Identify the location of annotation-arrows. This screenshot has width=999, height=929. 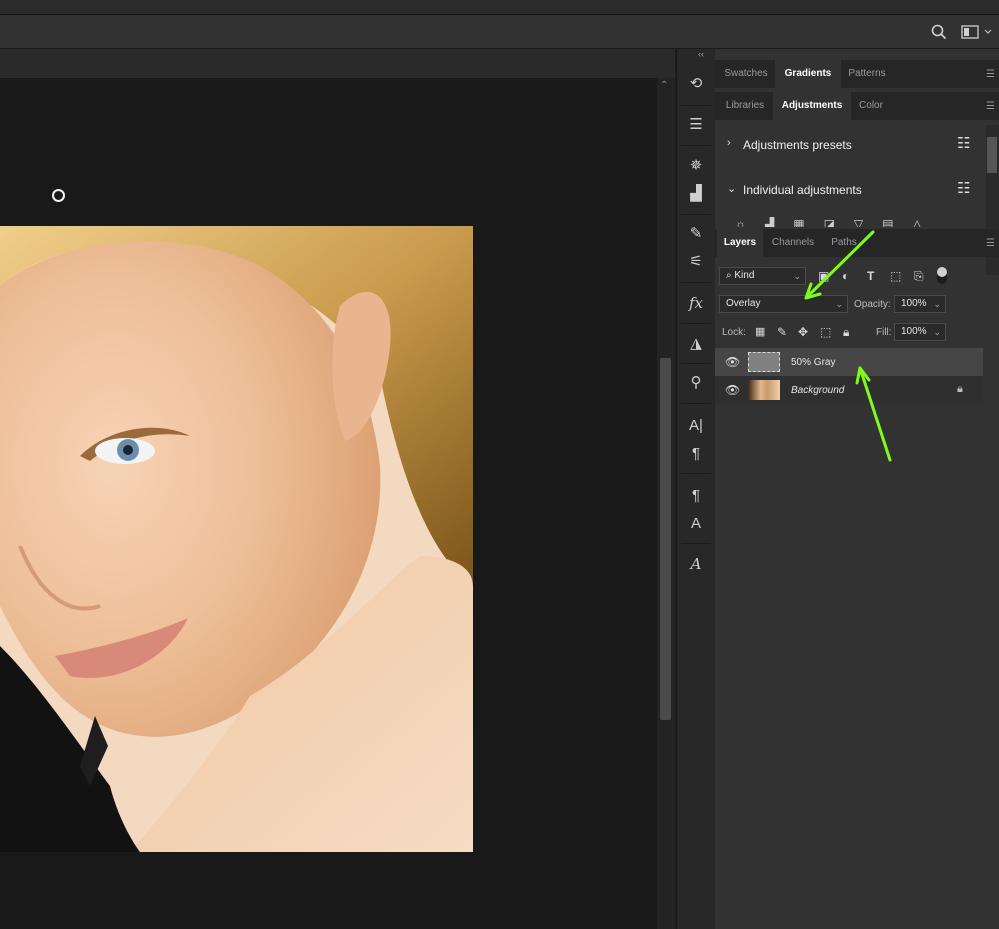
(848, 346).